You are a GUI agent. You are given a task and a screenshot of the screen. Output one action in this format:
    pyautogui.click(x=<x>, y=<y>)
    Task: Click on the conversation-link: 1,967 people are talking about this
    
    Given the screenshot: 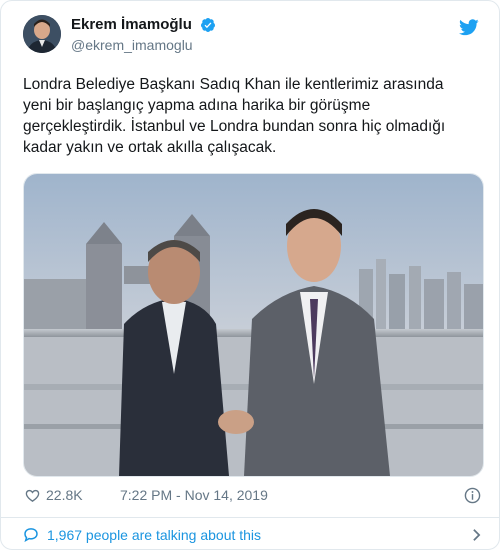 What is the action you would take?
    pyautogui.click(x=253, y=536)
    